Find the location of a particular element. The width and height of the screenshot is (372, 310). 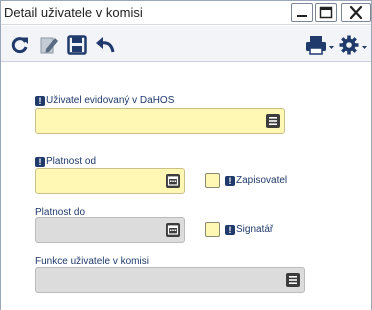

valid-from-field is located at coordinates (110, 181).